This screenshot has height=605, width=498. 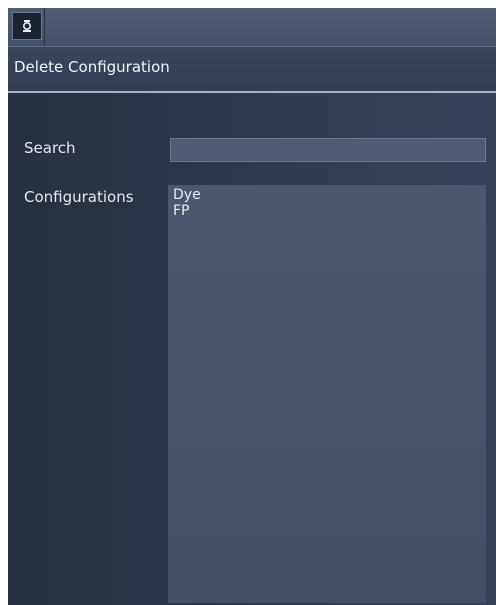 What do you see at coordinates (252, 27) in the screenshot?
I see `top-toolbar` at bounding box center [252, 27].